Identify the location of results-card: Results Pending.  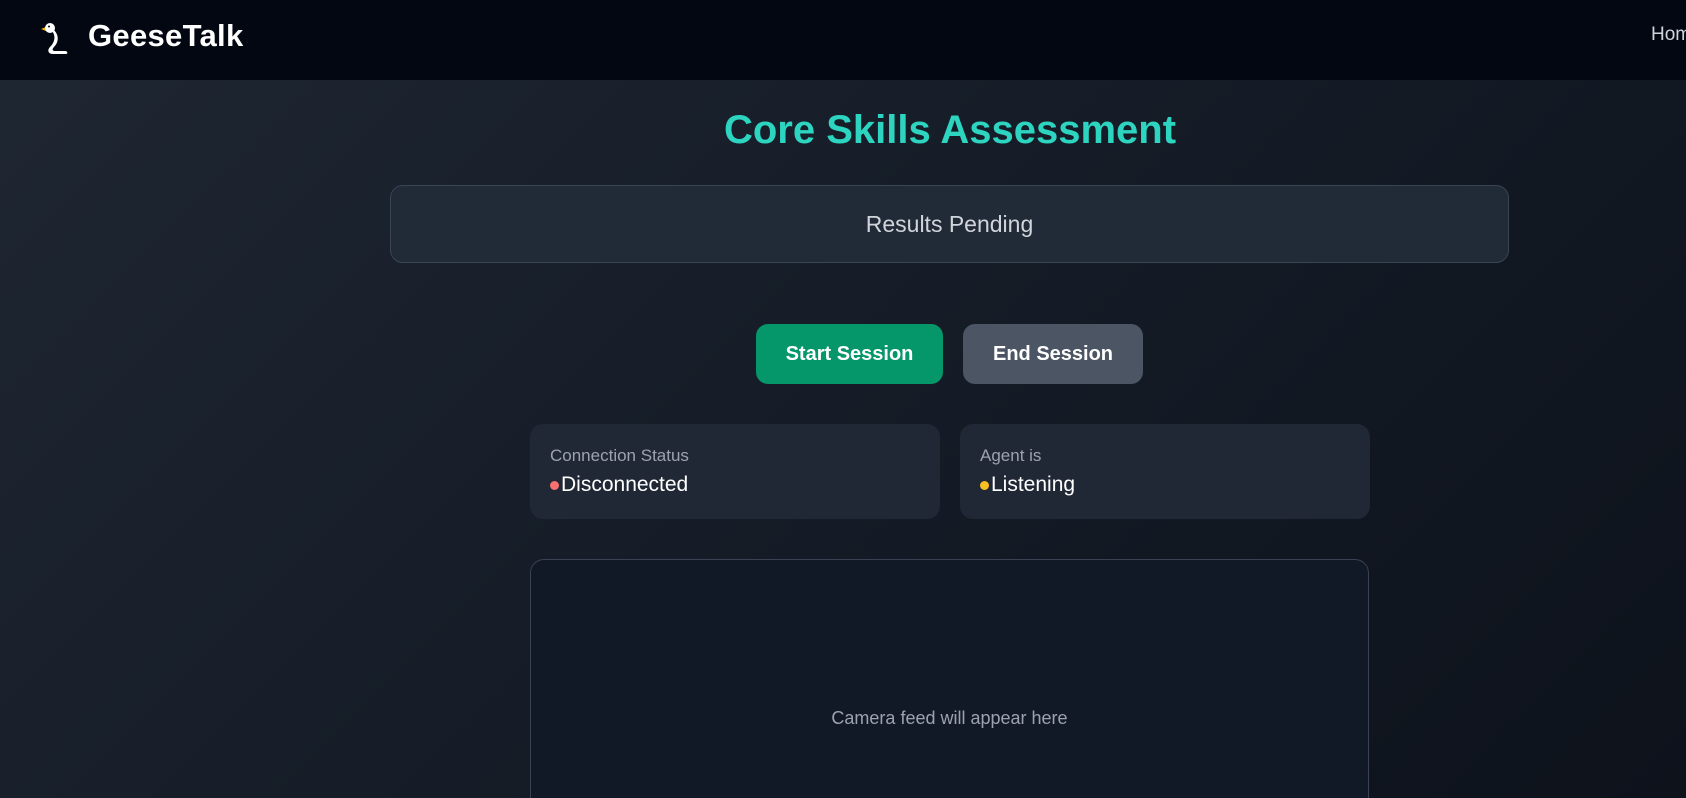
(949, 224).